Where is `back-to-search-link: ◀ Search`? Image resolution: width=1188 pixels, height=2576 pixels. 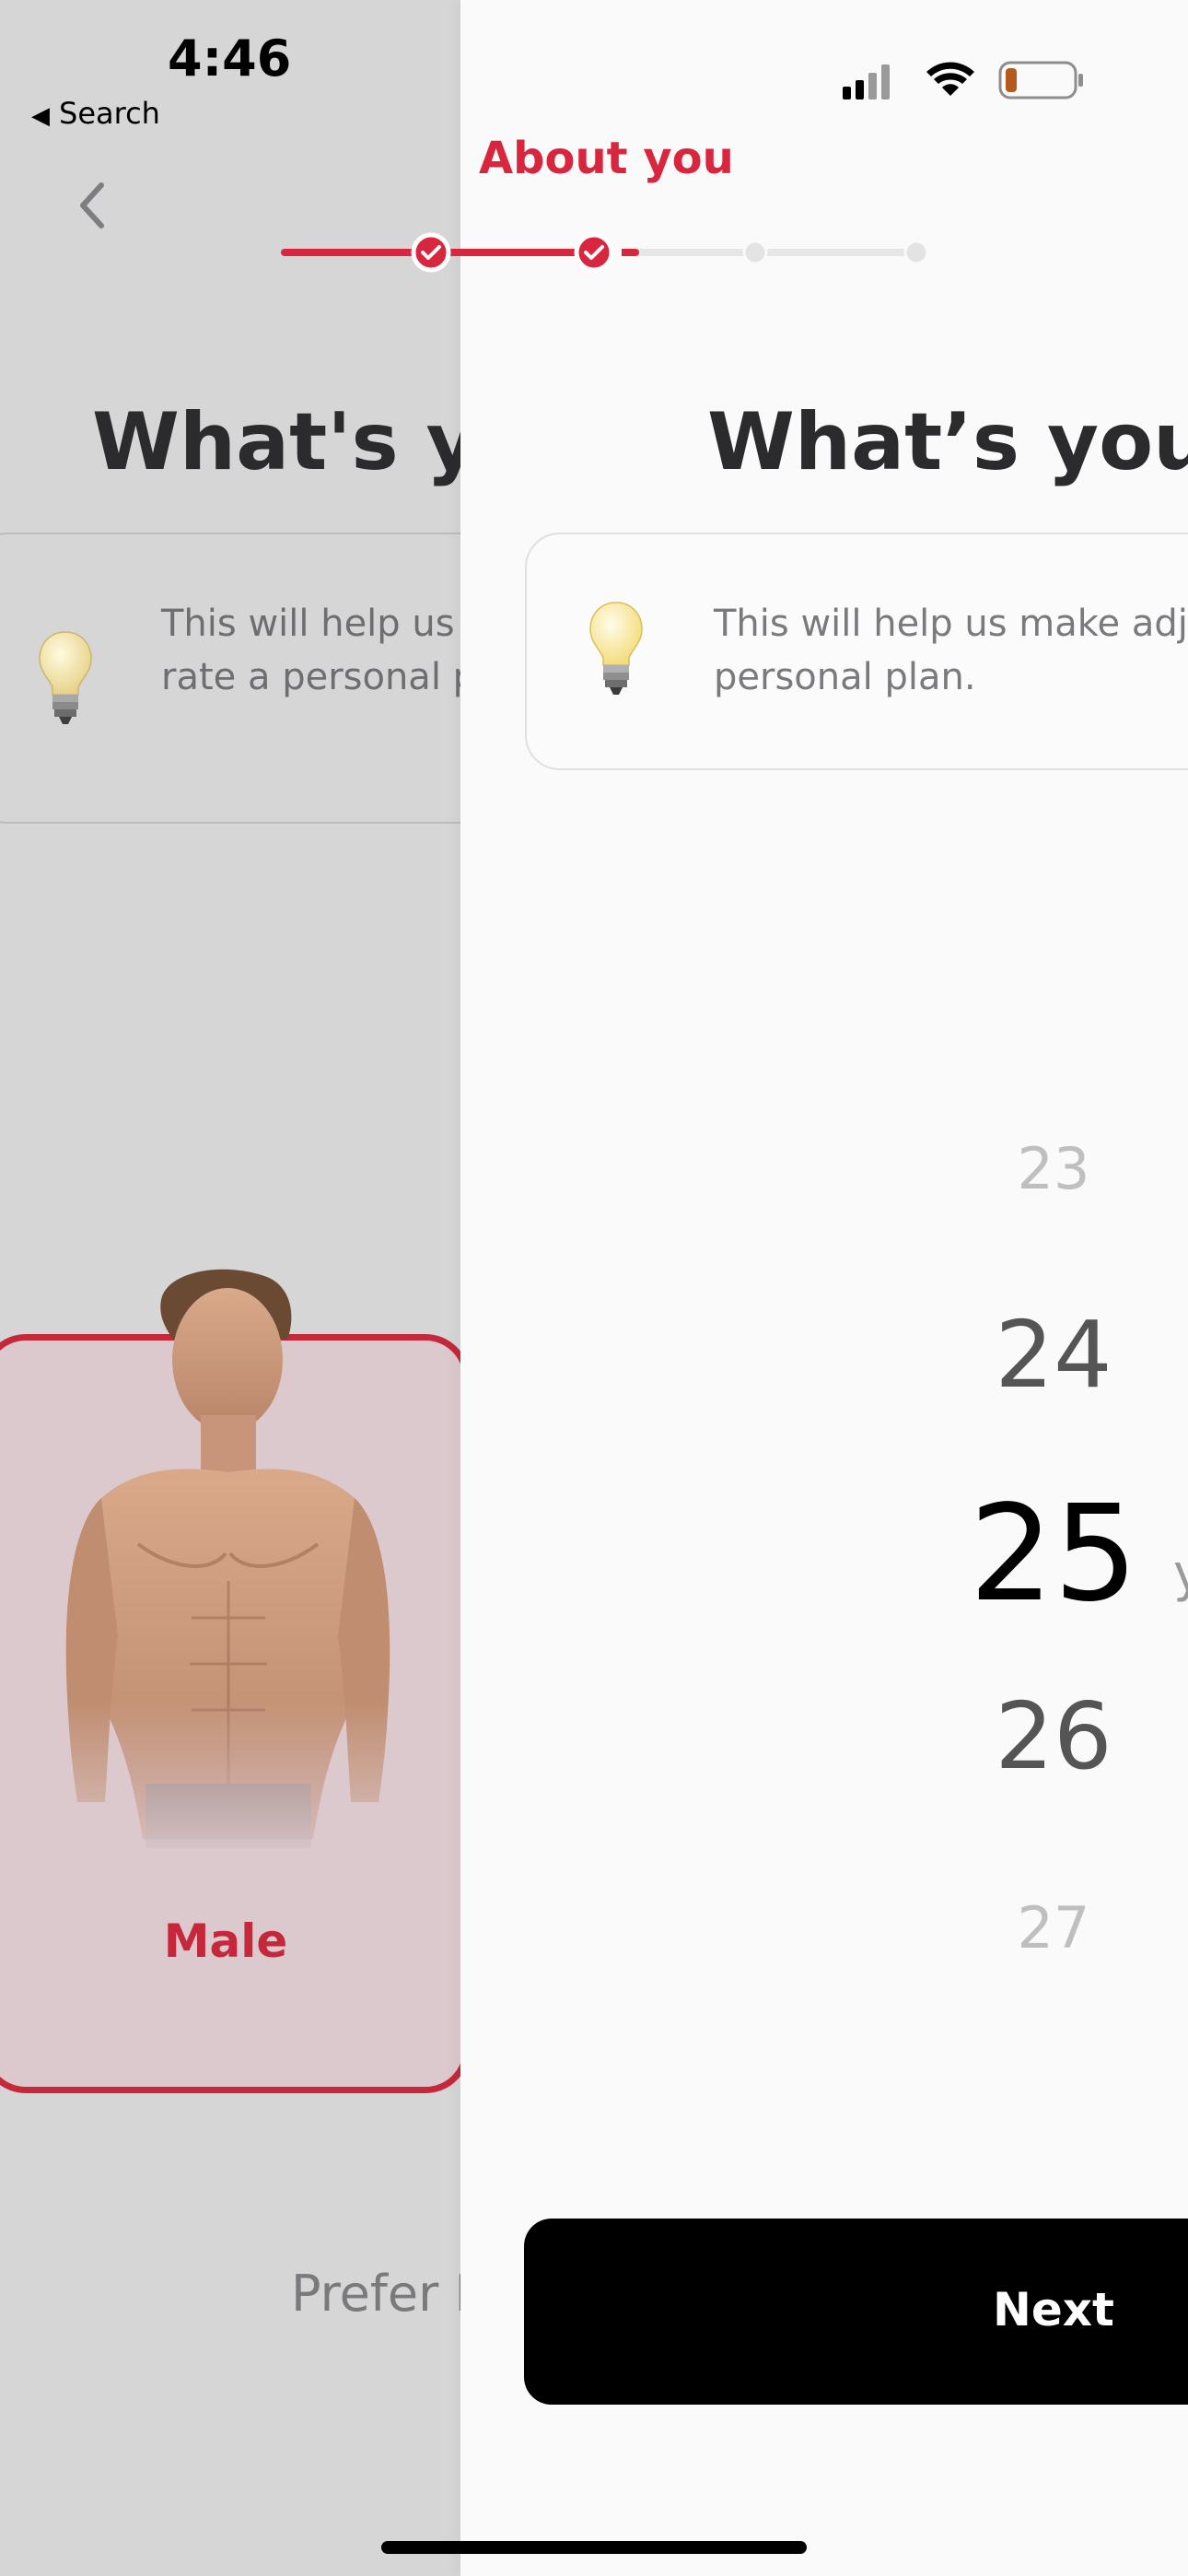 back-to-search-link: ◀ Search is located at coordinates (95, 113).